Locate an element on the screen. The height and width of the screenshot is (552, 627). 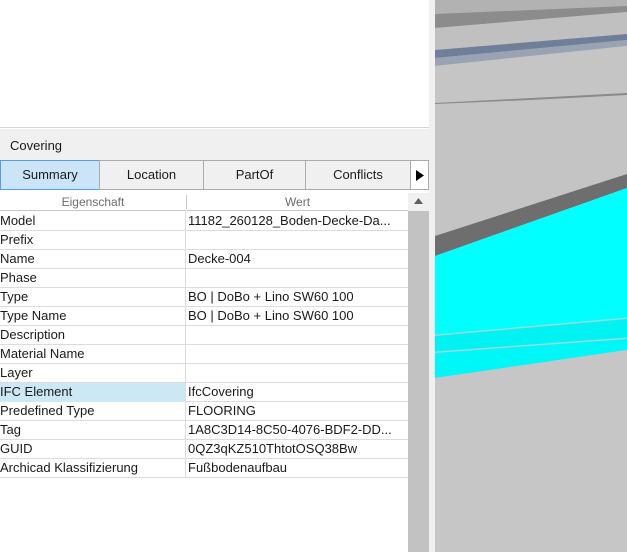
property-value: 0QZ3qKZ510ThtotOSQ38Bw is located at coordinates (273, 448).